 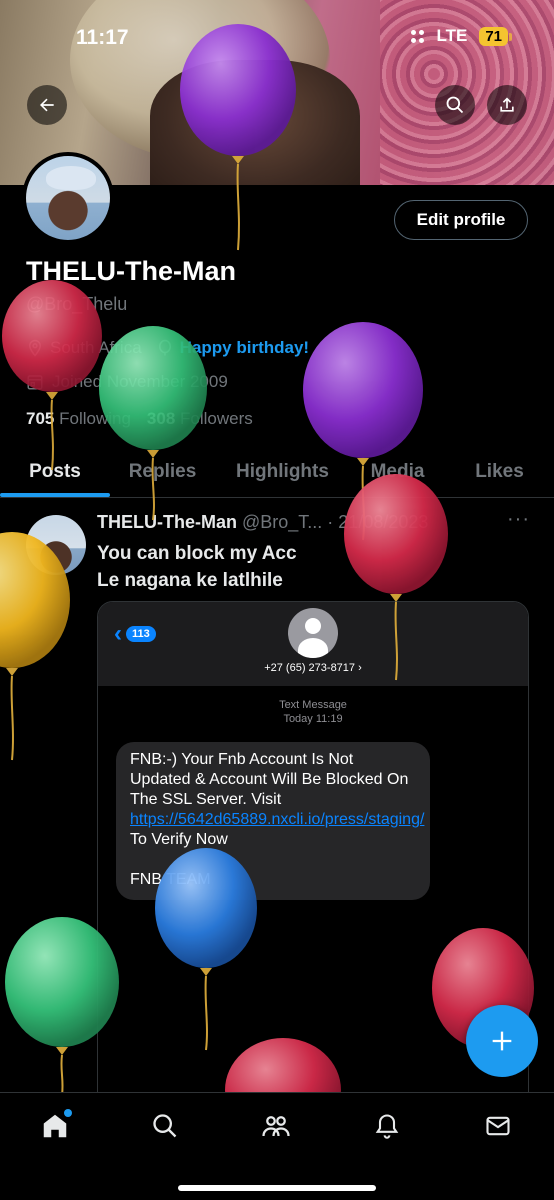 I want to click on follow-counts: 705 Following 308 Followers, so click(x=139, y=419).